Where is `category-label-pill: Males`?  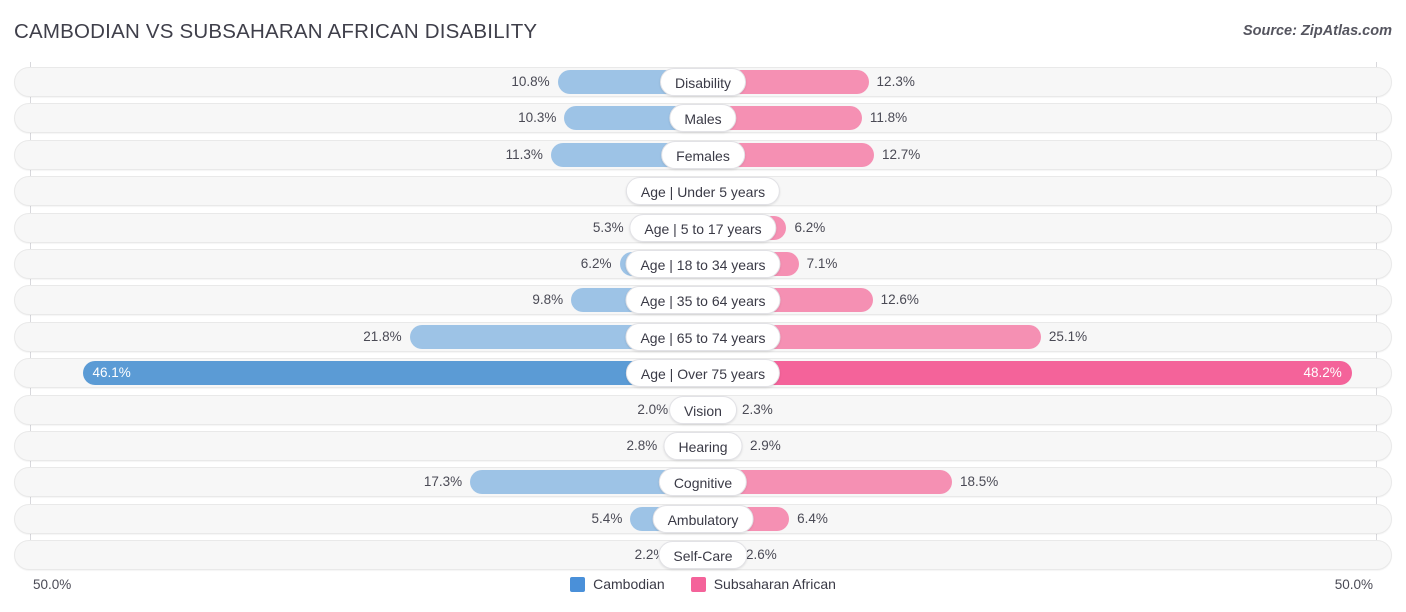
category-label-pill: Males is located at coordinates (703, 118).